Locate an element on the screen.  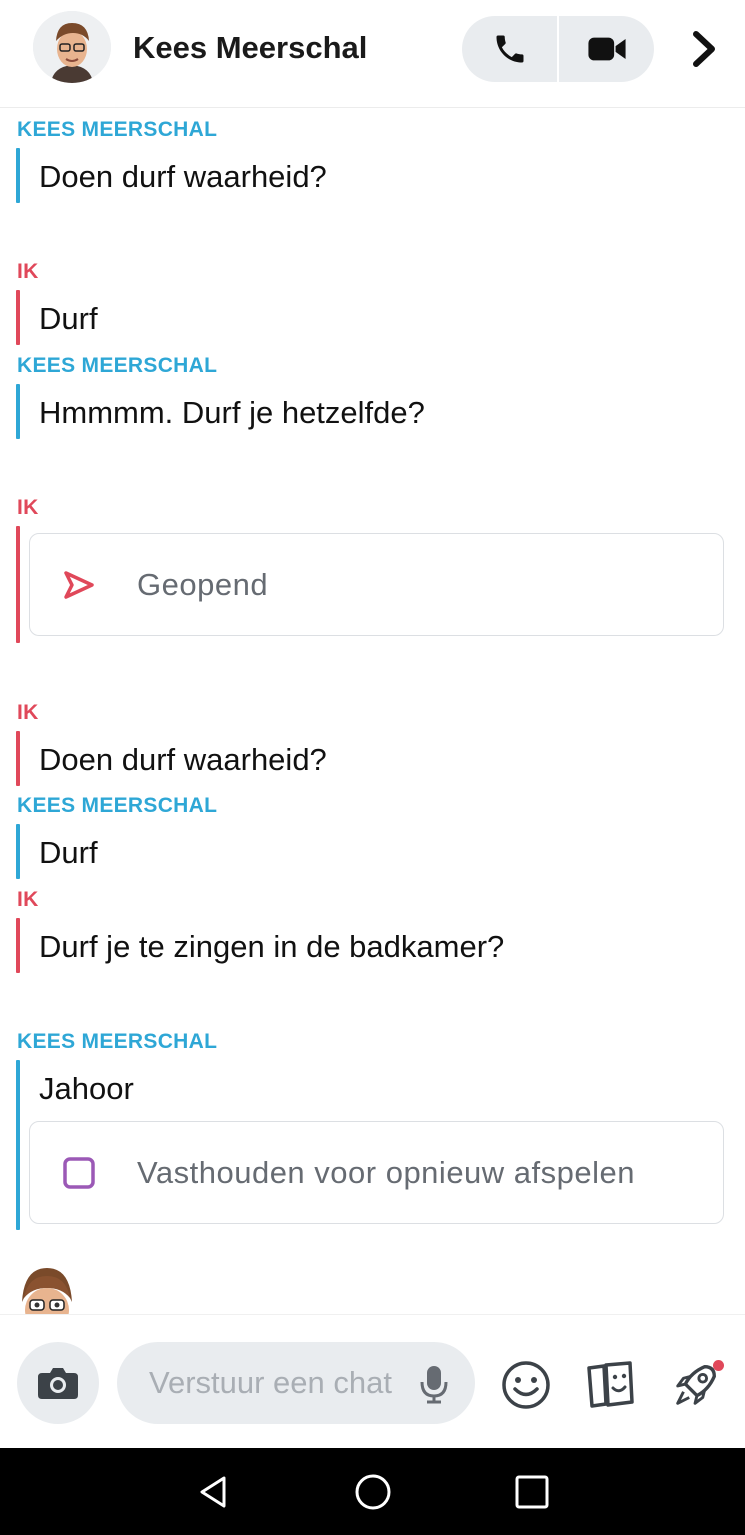
friend-bitmoji-peek is located at coordinates (47, 1288).